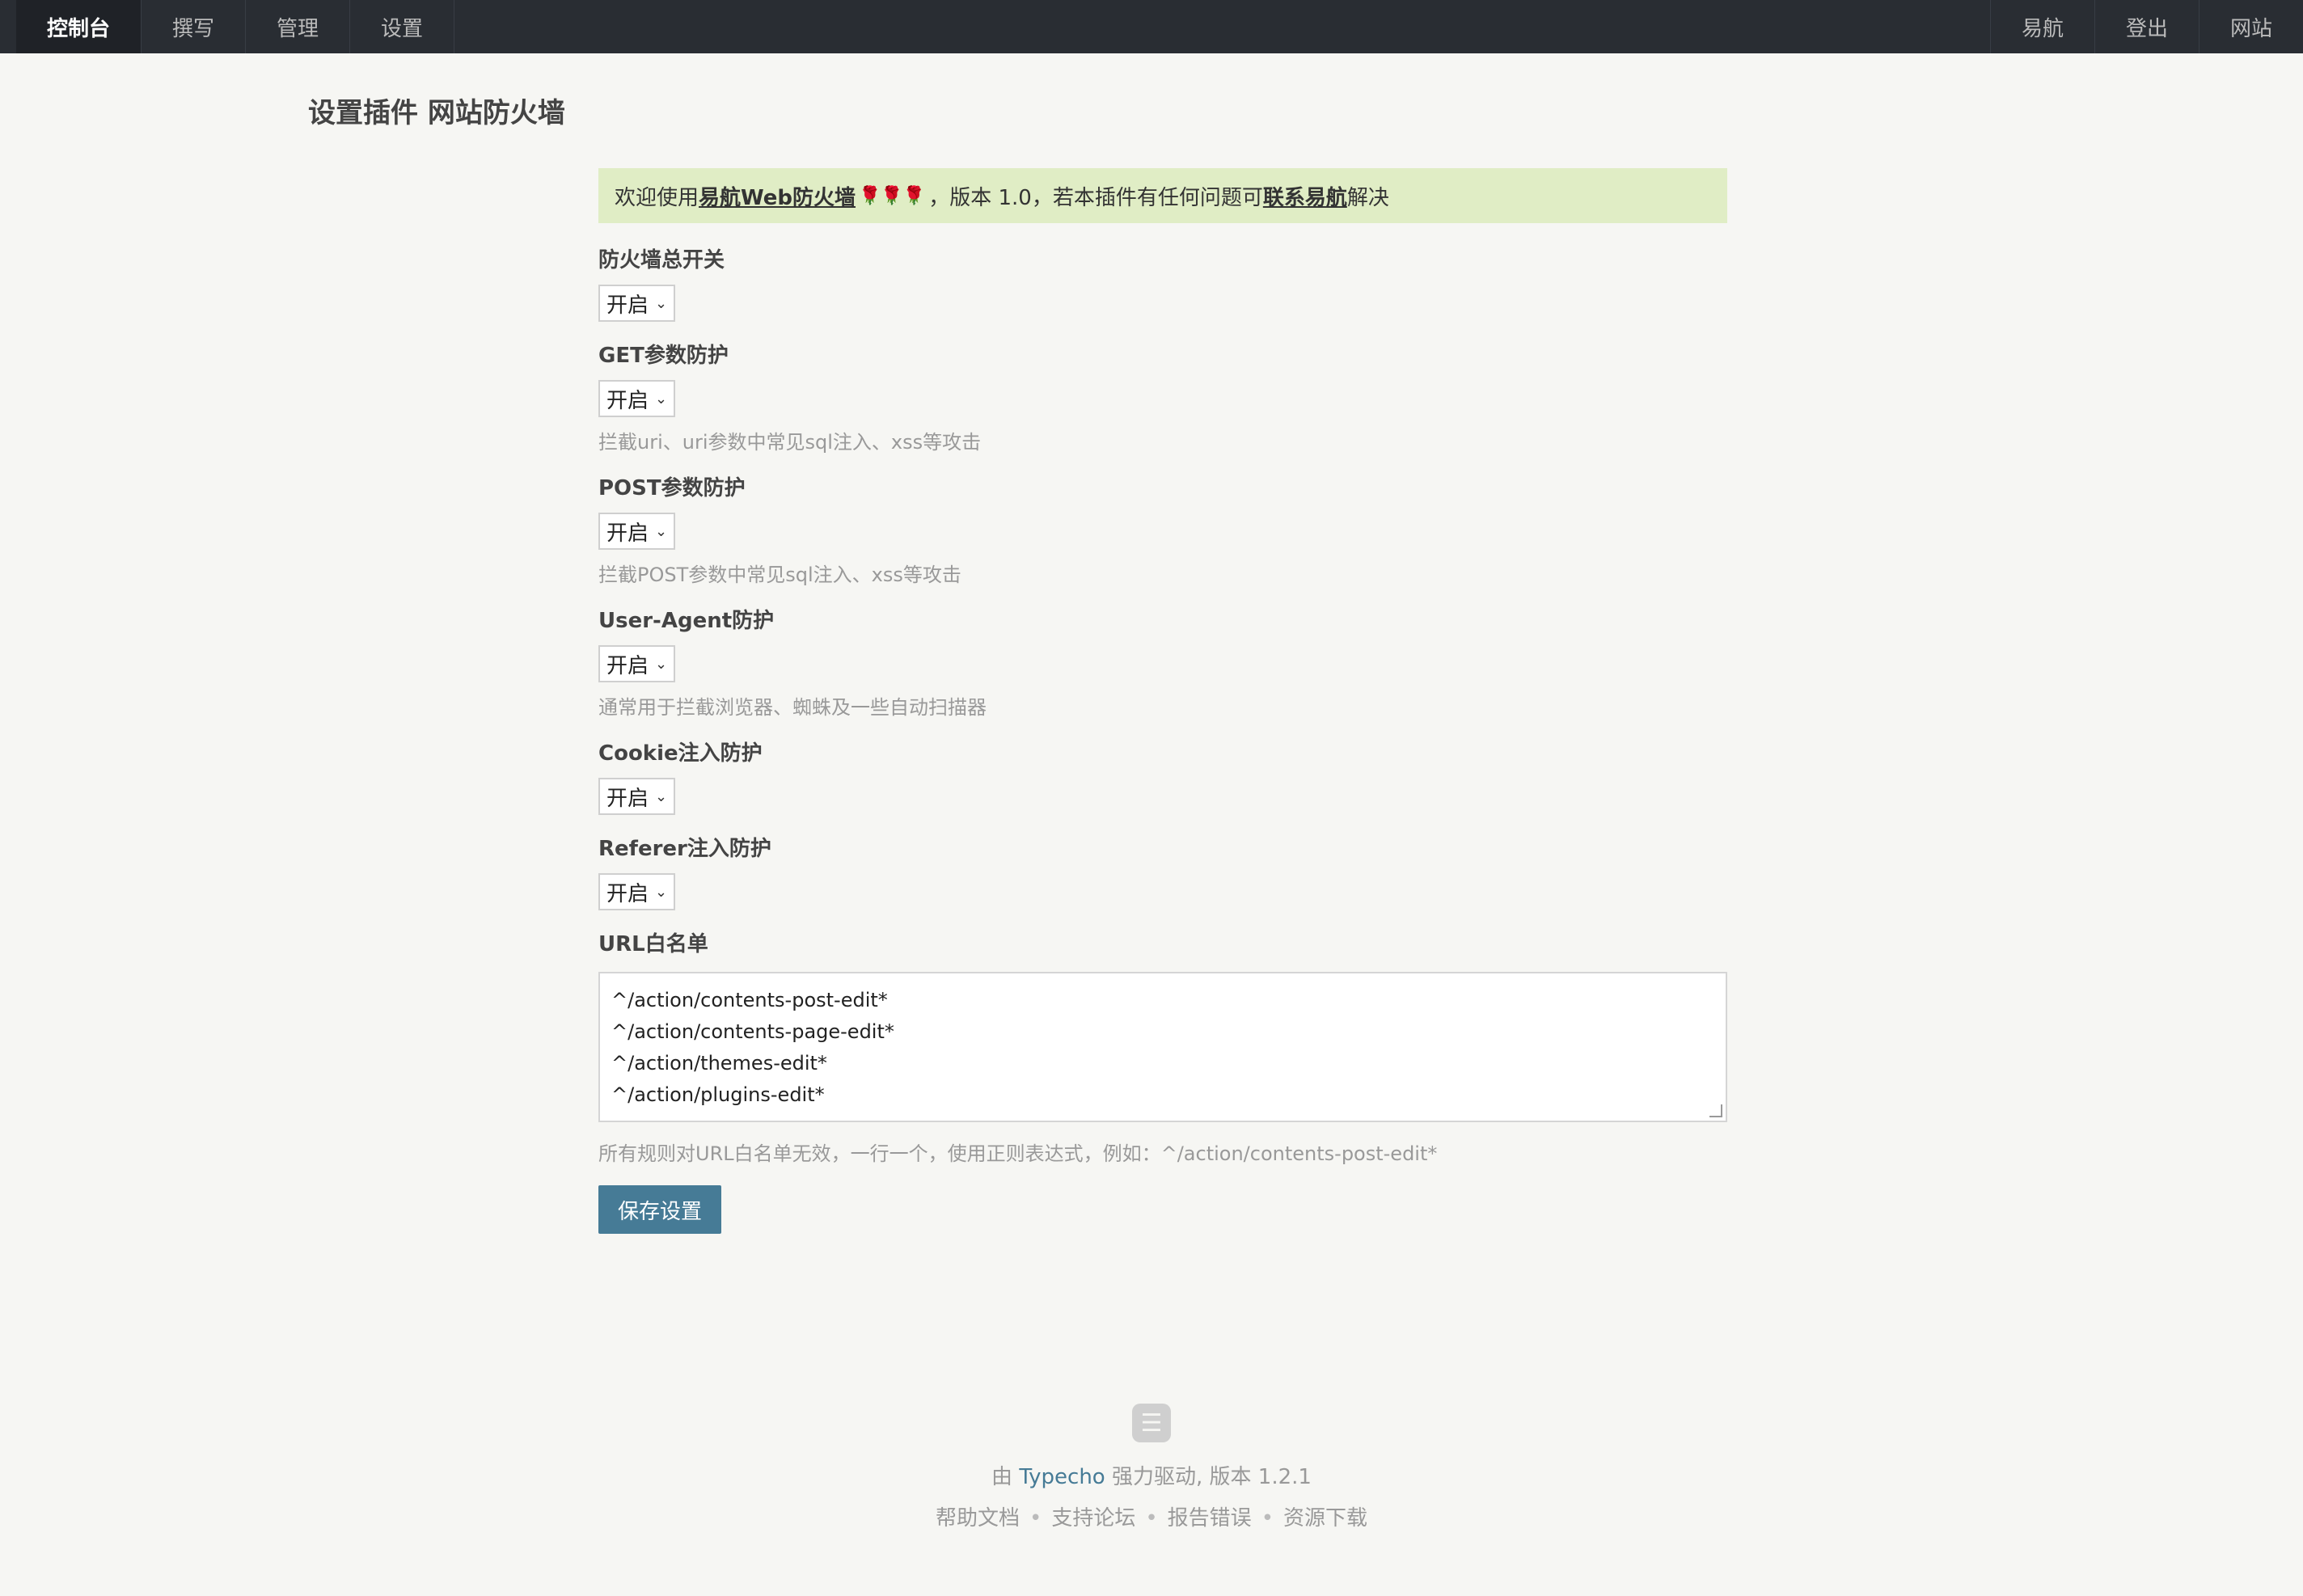 This screenshot has height=1596, width=2303. Describe the element at coordinates (194, 26) in the screenshot. I see `nav-item-write: 撰写` at that location.